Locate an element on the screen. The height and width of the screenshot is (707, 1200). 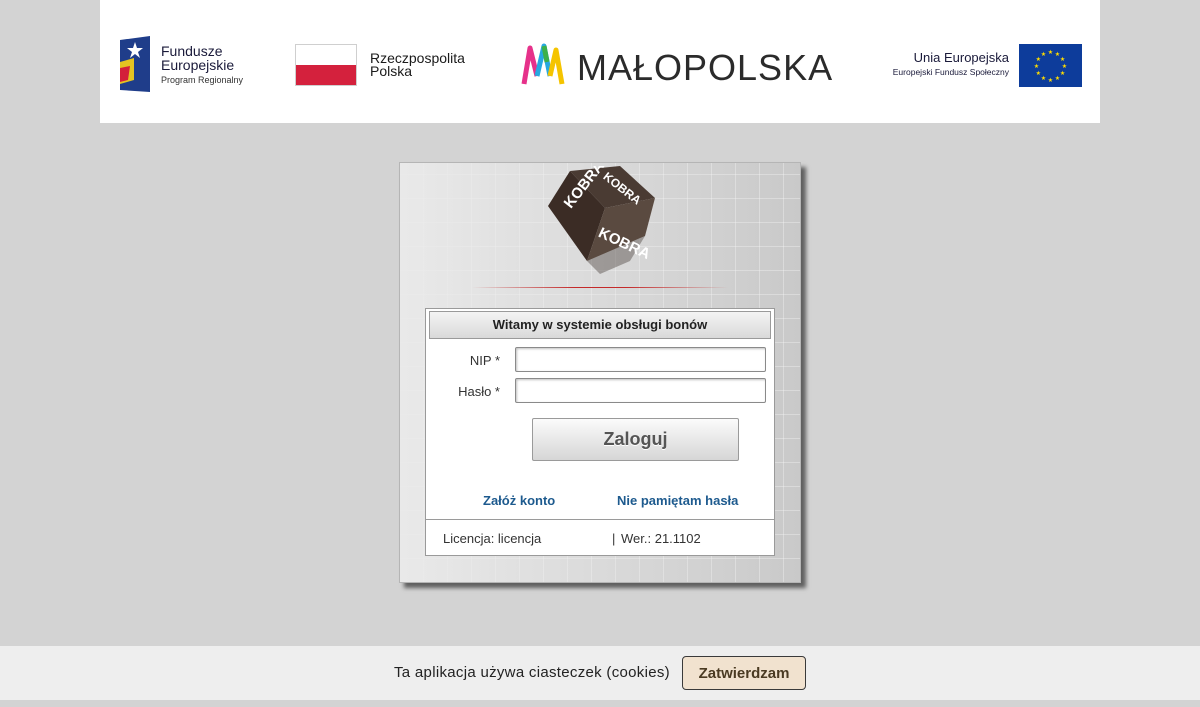
cookie-accept-button: Zatwierdzam is located at coordinates (744, 673).